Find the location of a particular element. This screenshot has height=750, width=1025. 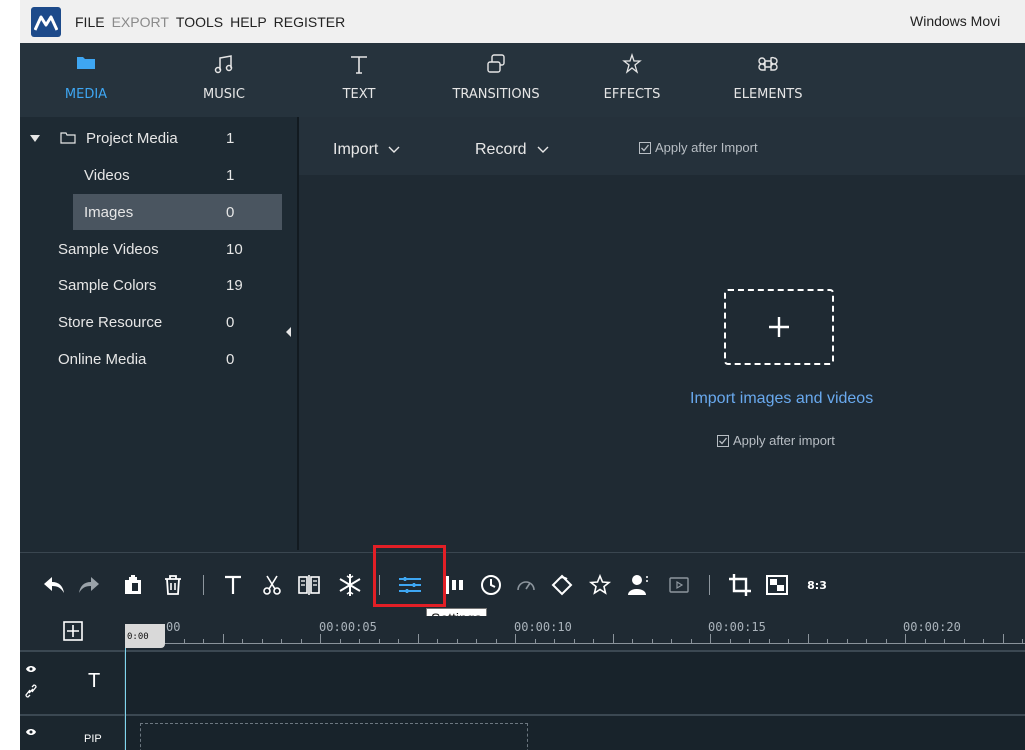

ruler-timecode-start: 00 is located at coordinates (173, 627).